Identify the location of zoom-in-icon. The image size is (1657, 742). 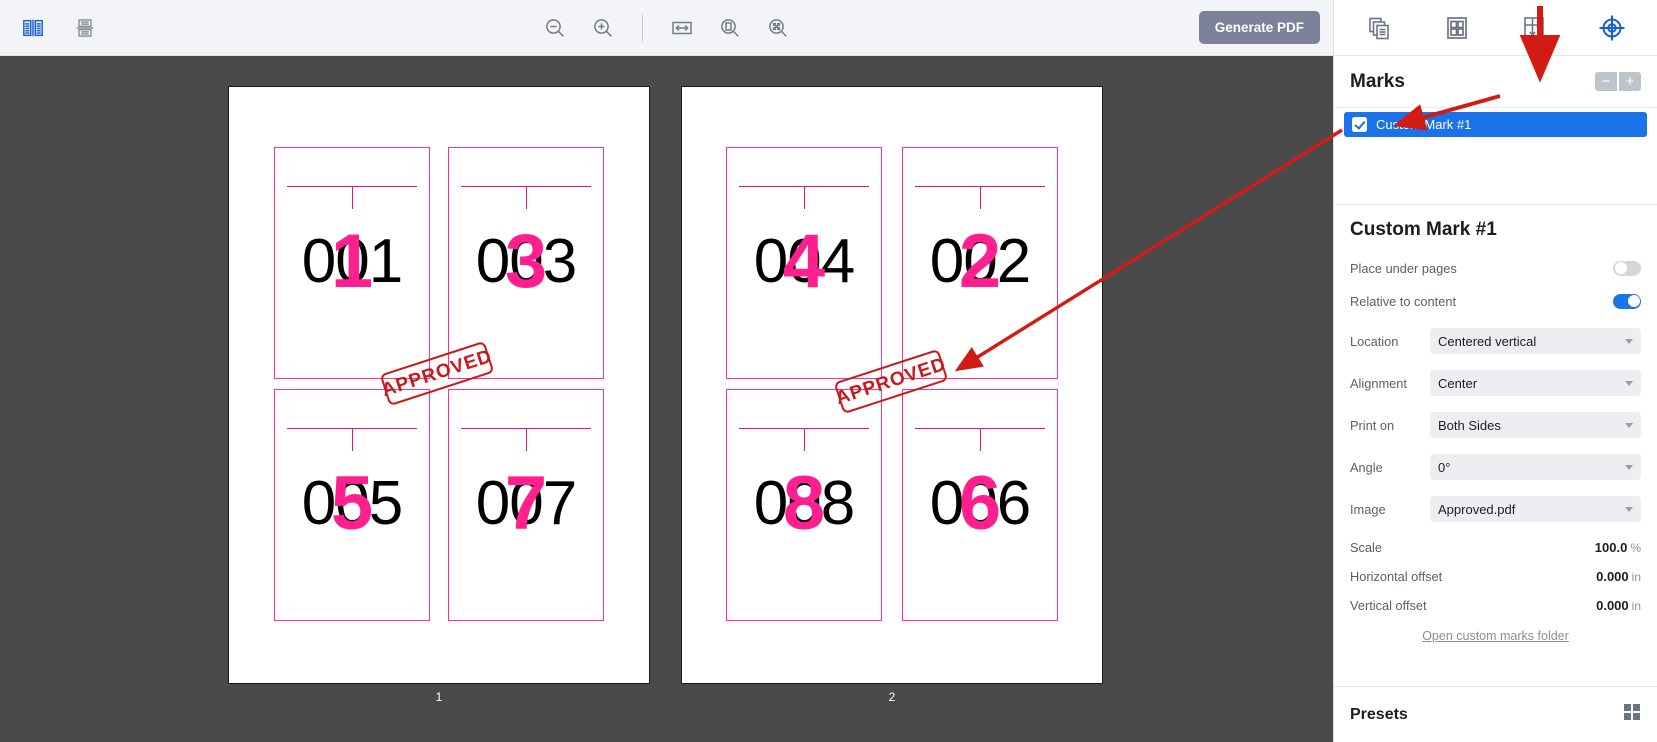
(603, 28).